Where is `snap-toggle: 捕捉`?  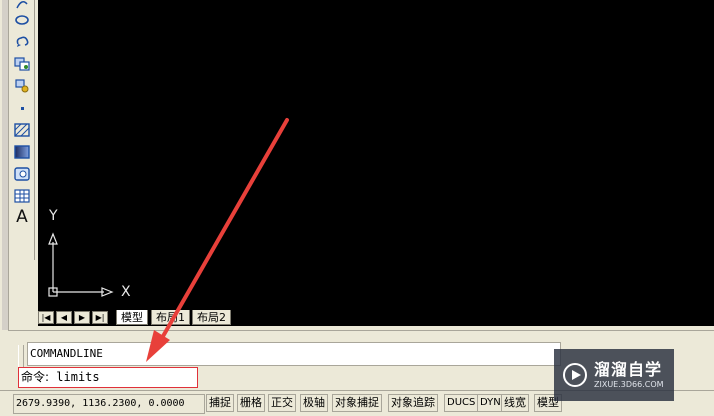
snap-toggle: 捕捉 is located at coordinates (220, 403).